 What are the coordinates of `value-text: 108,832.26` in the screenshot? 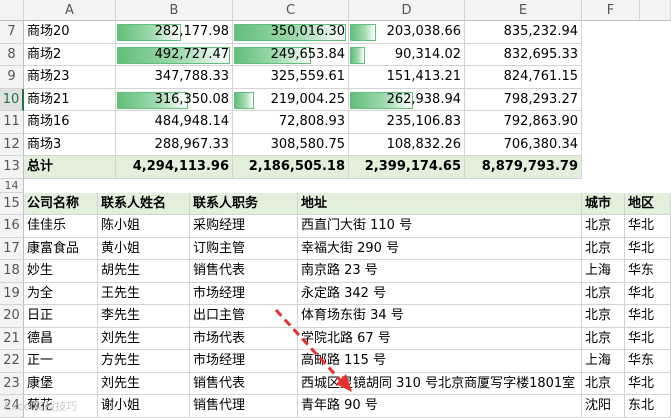 It's located at (423, 144).